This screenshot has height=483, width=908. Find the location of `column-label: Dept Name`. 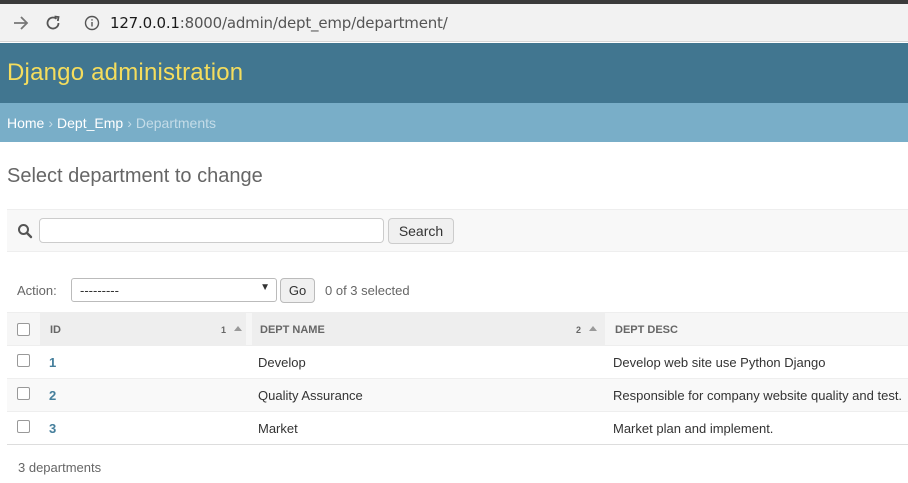

column-label: Dept Name is located at coordinates (292, 329).